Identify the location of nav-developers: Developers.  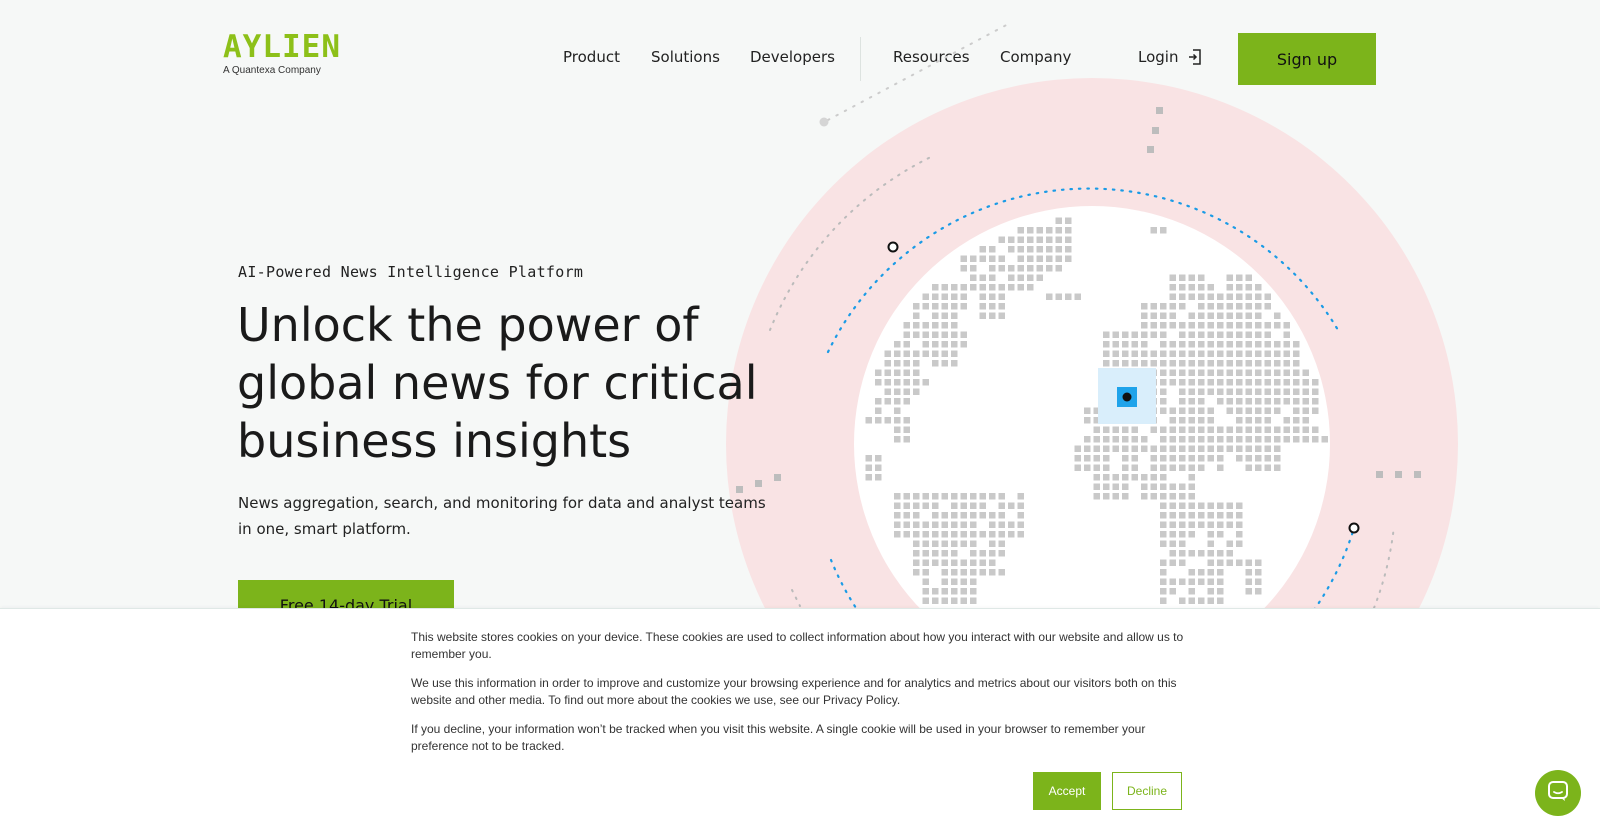
(792, 57).